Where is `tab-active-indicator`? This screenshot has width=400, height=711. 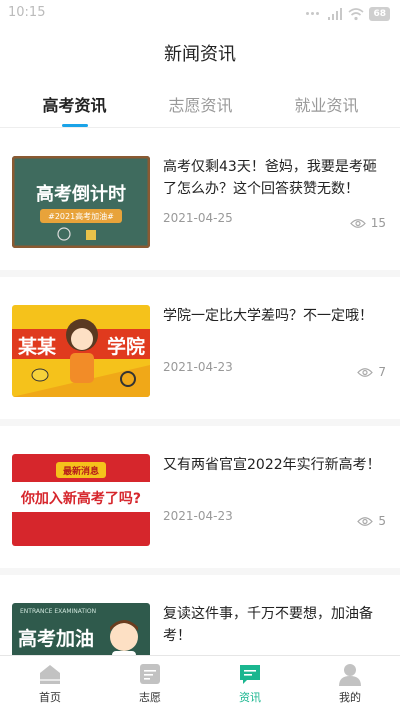 tab-active-indicator is located at coordinates (75, 125).